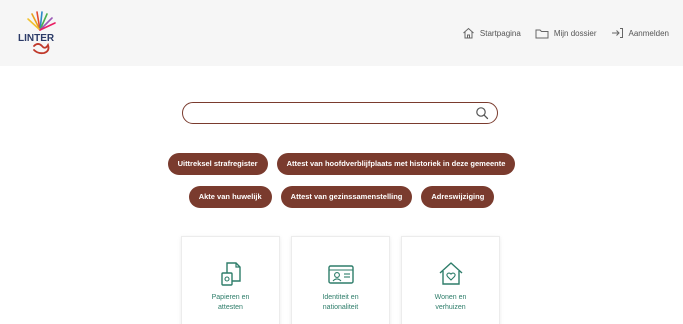 This screenshot has width=683, height=324. What do you see at coordinates (231, 274) in the screenshot?
I see `documents-icon` at bounding box center [231, 274].